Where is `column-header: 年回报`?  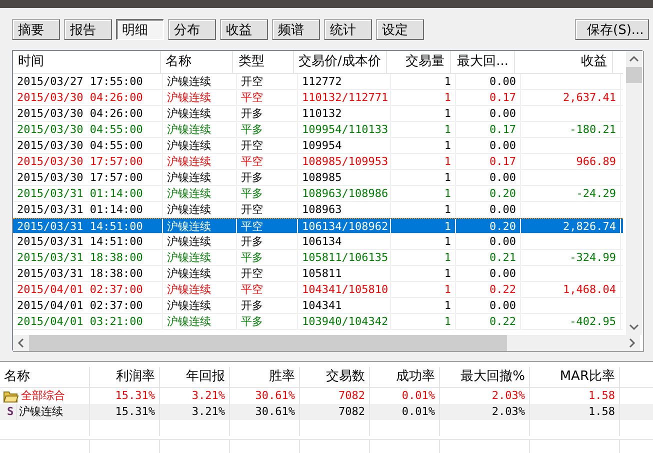
column-header: 年回报 is located at coordinates (195, 377).